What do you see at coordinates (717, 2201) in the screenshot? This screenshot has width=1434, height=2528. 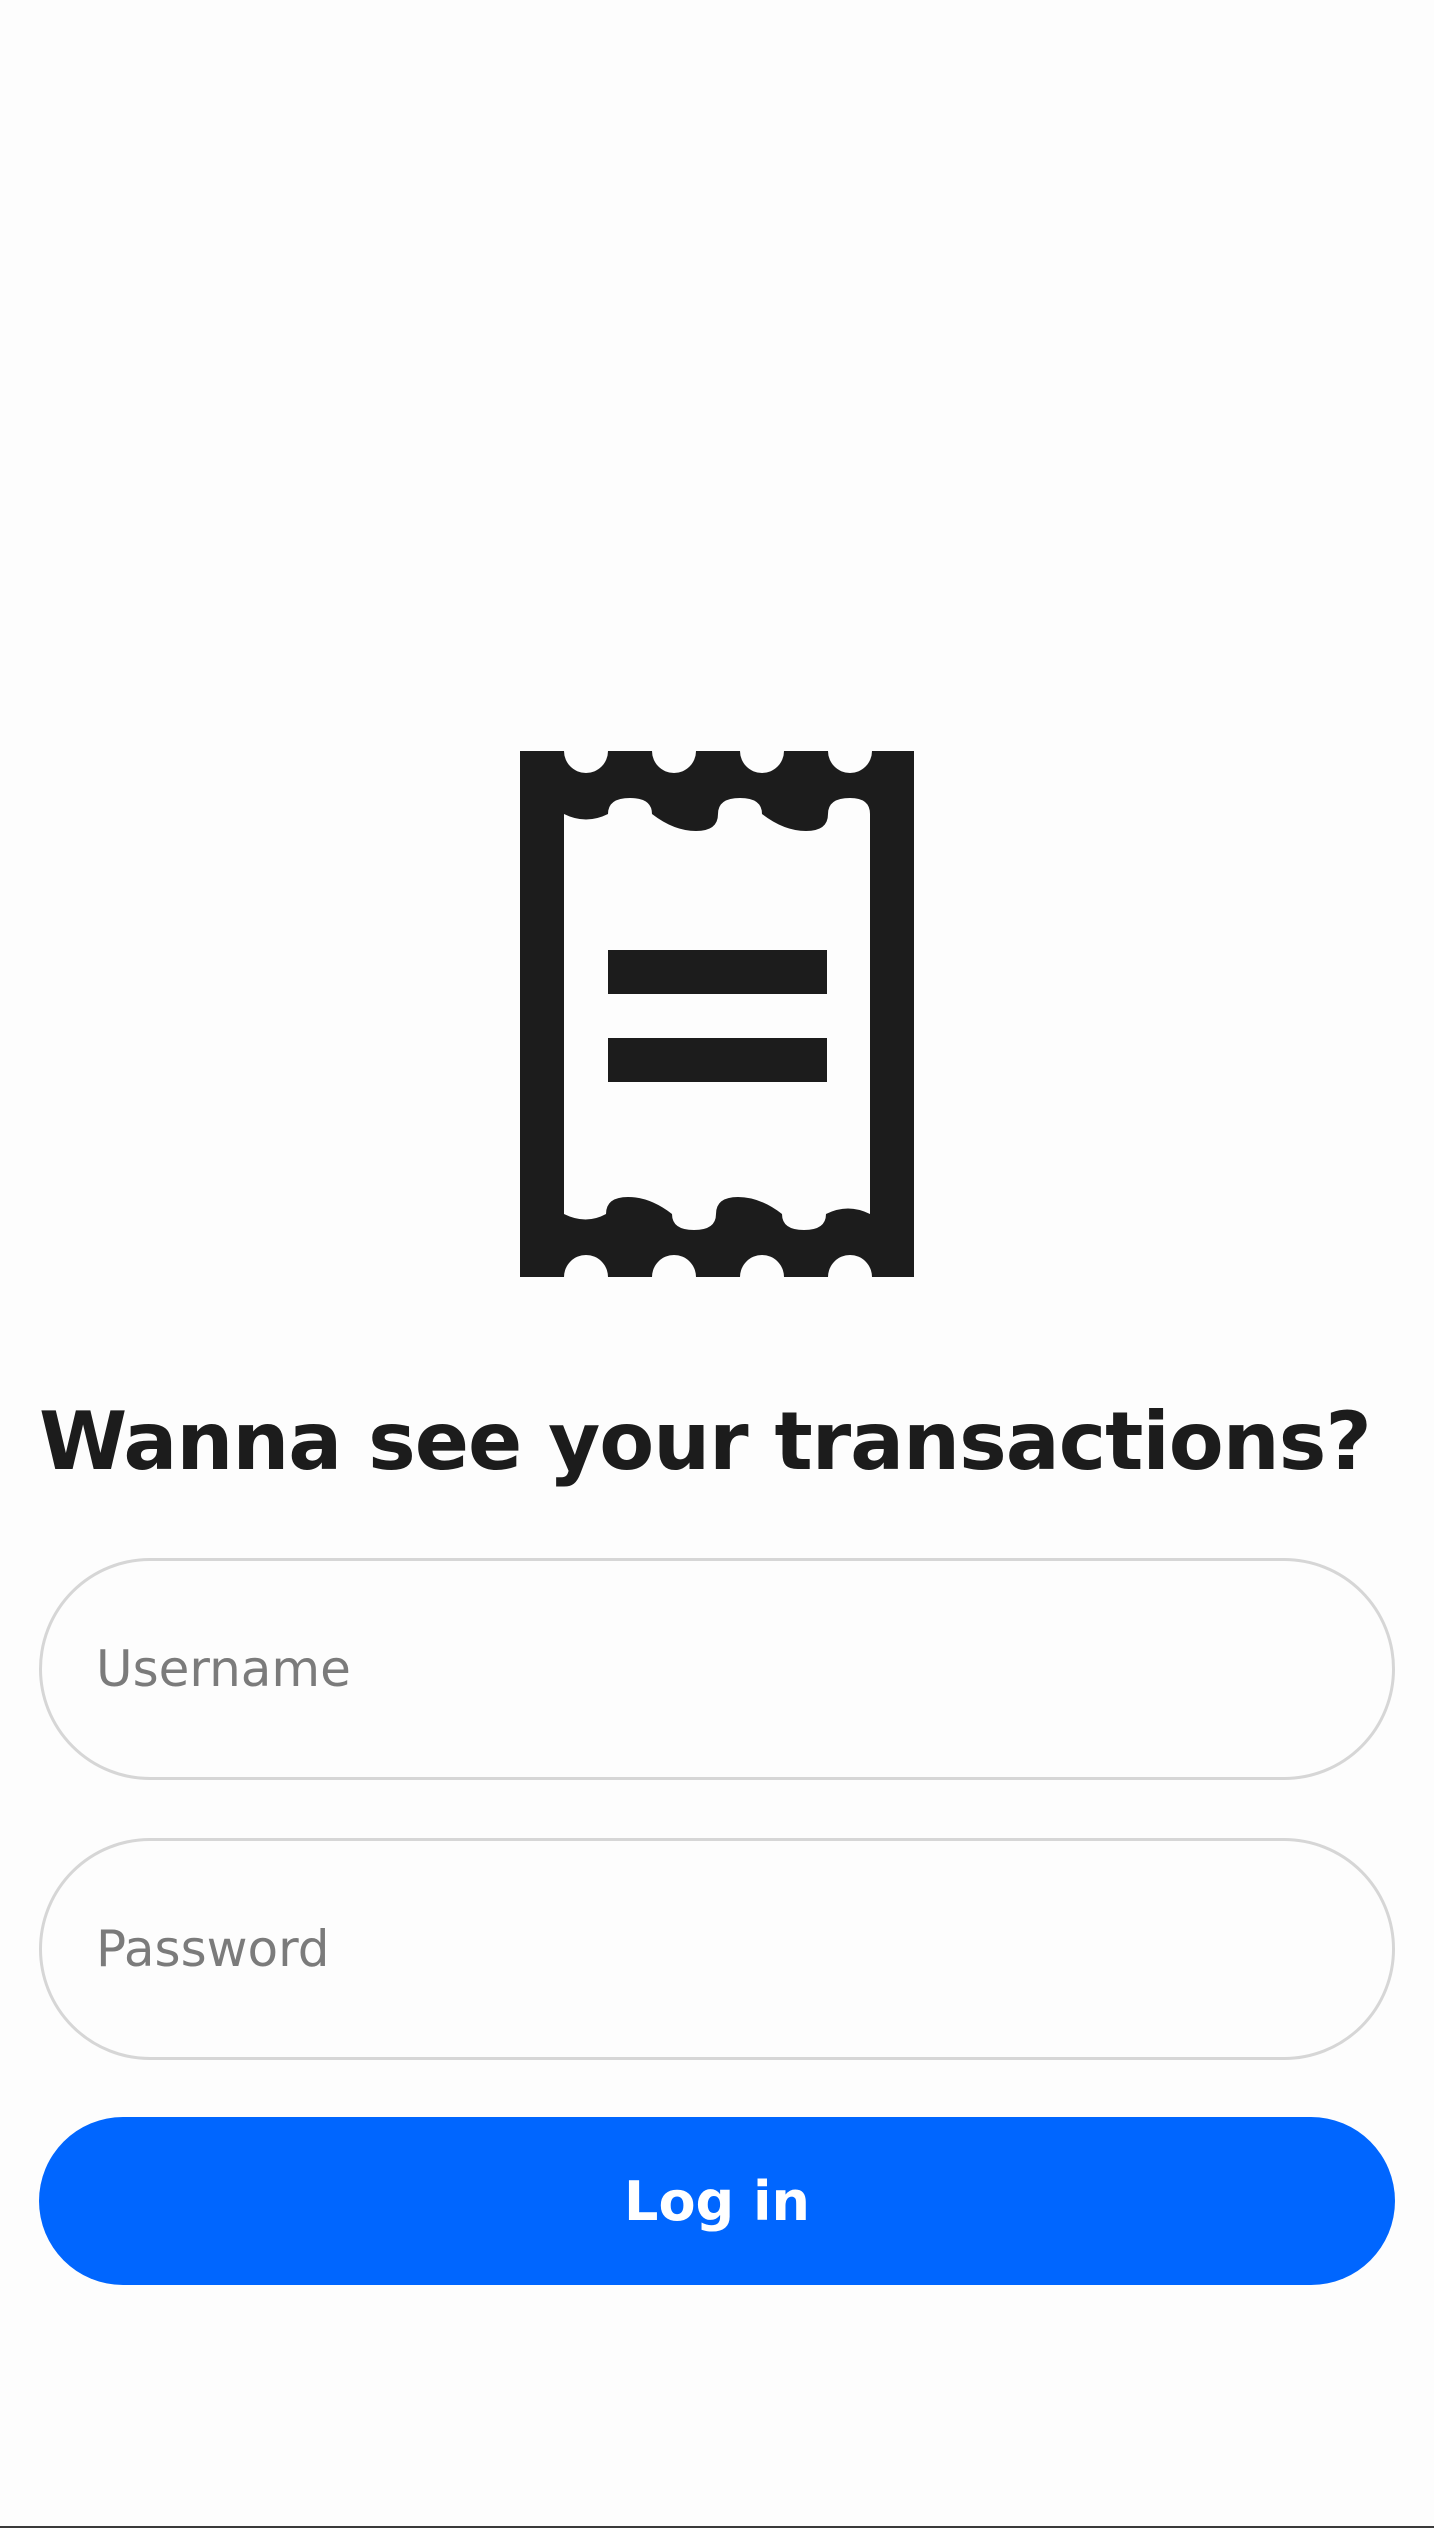 I see `login-button: Log in` at bounding box center [717, 2201].